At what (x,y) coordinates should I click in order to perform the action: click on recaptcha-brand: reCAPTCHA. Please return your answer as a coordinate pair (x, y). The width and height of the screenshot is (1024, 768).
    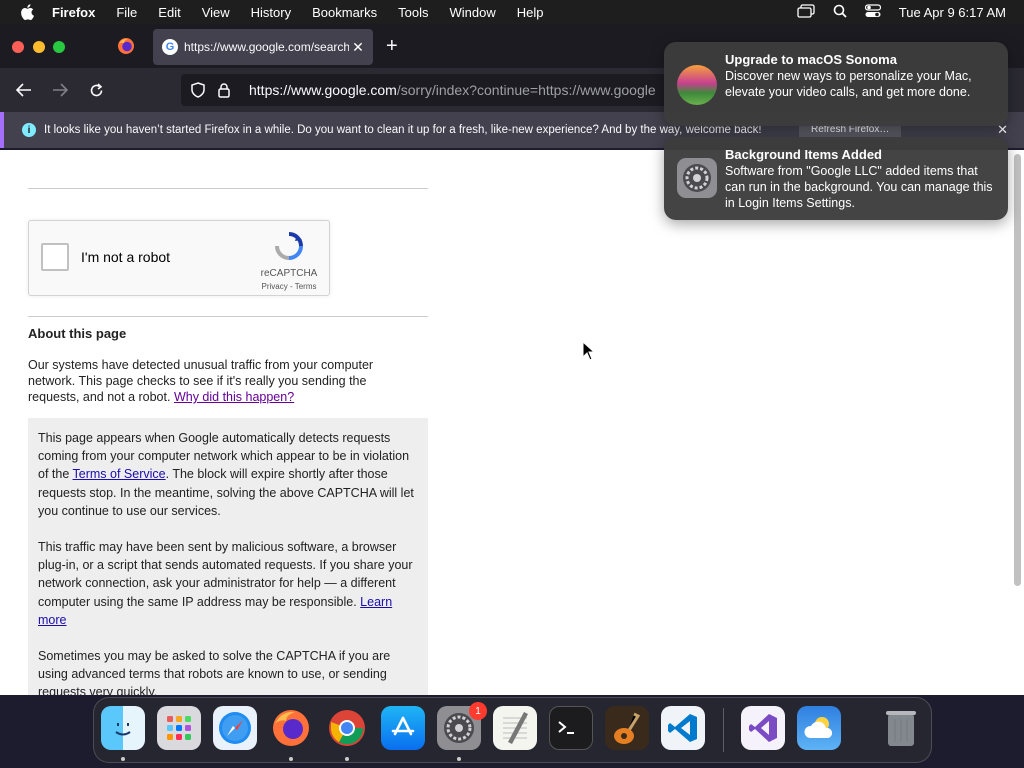
    Looking at the image, I should click on (289, 273).